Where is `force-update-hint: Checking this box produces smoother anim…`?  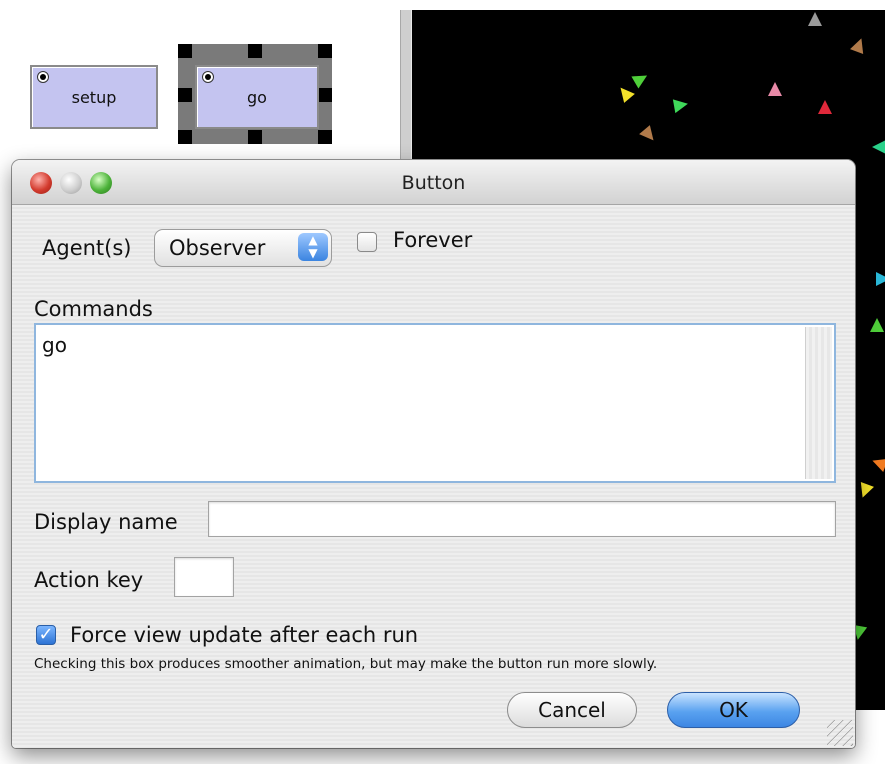
force-update-hint: Checking this box produces smoother anim… is located at coordinates (346, 664).